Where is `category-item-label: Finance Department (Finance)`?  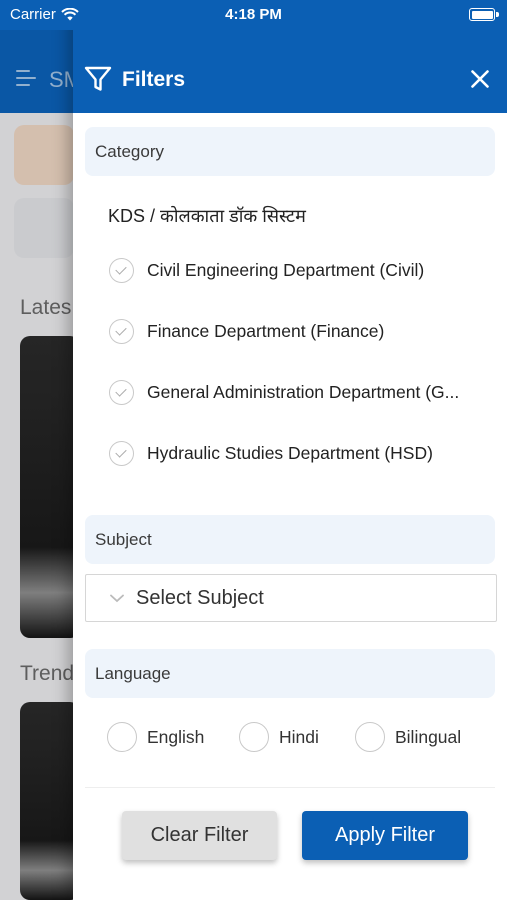
category-item-label: Finance Department (Finance) is located at coordinates (266, 331).